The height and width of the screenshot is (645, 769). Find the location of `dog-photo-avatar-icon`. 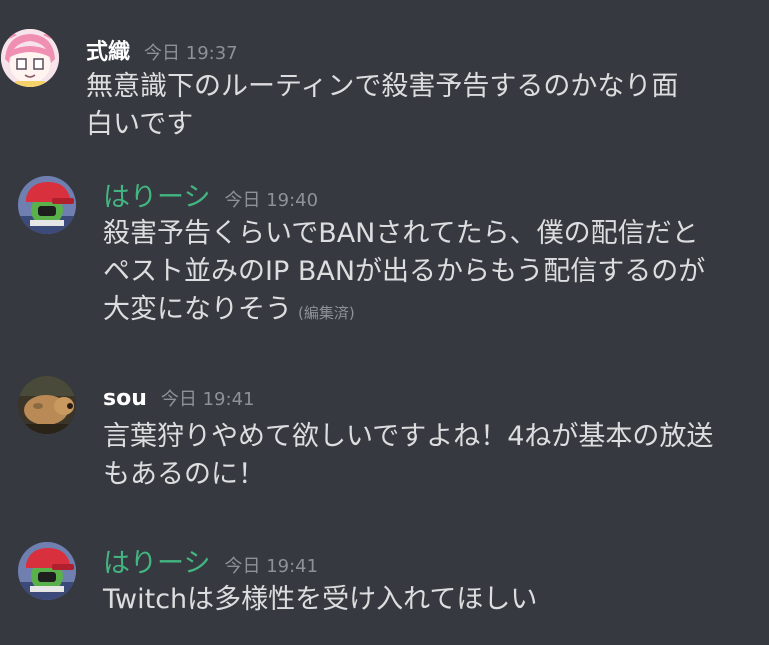

dog-photo-avatar-icon is located at coordinates (47, 405).